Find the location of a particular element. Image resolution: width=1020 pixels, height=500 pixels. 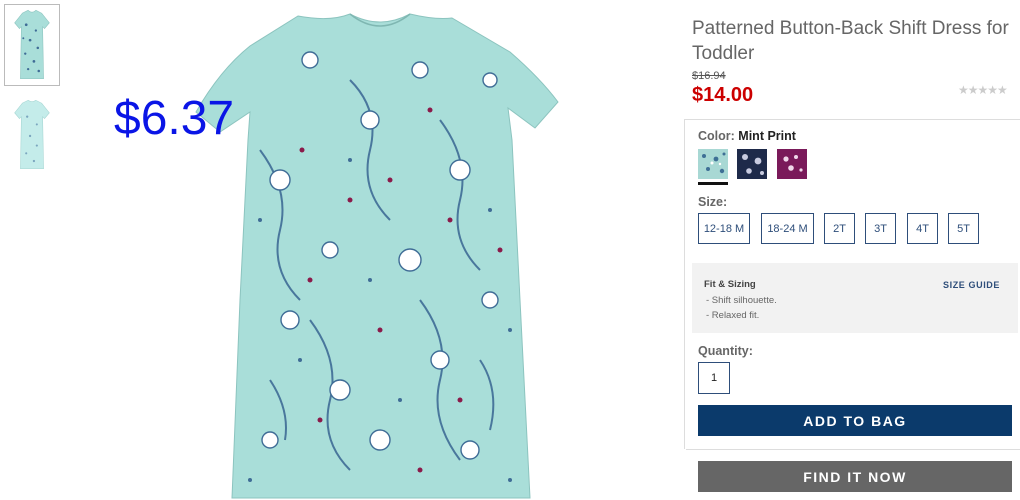

size-option-4t: 4T is located at coordinates (922, 228).